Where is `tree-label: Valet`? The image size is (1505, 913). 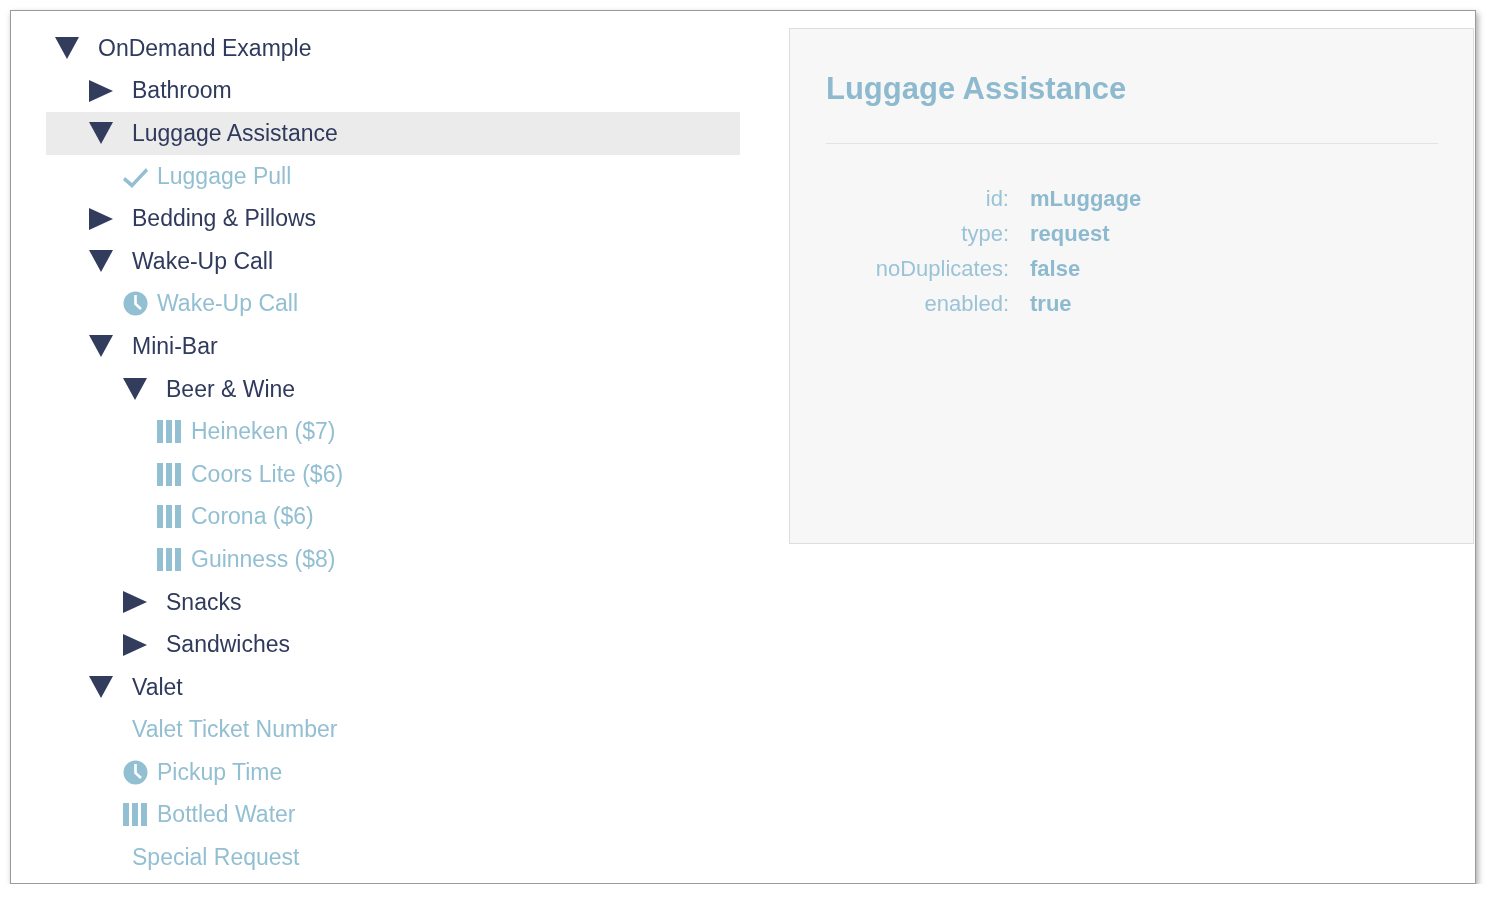 tree-label: Valet is located at coordinates (157, 687).